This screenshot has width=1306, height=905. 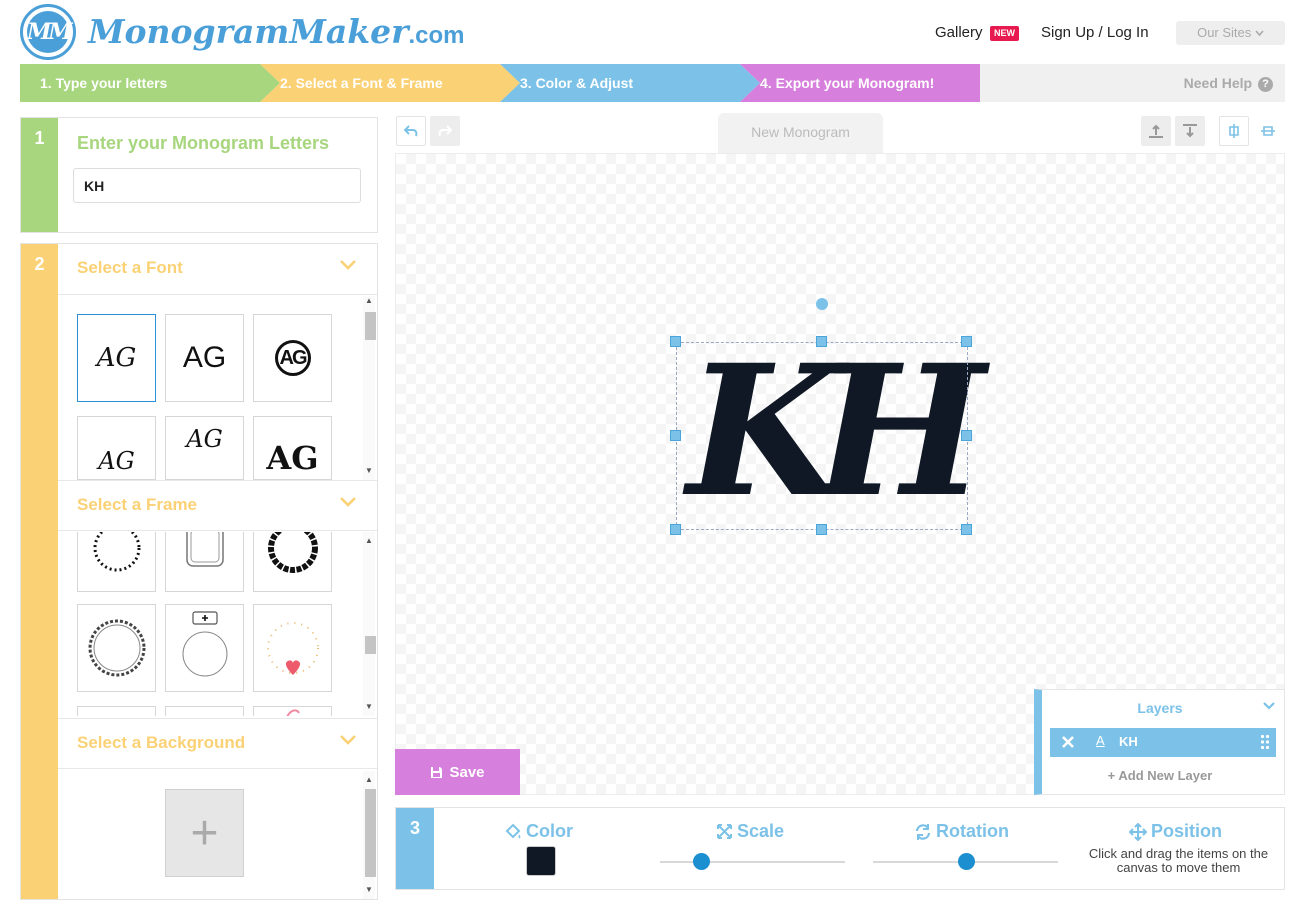 What do you see at coordinates (411, 131) in the screenshot?
I see `undo-button` at bounding box center [411, 131].